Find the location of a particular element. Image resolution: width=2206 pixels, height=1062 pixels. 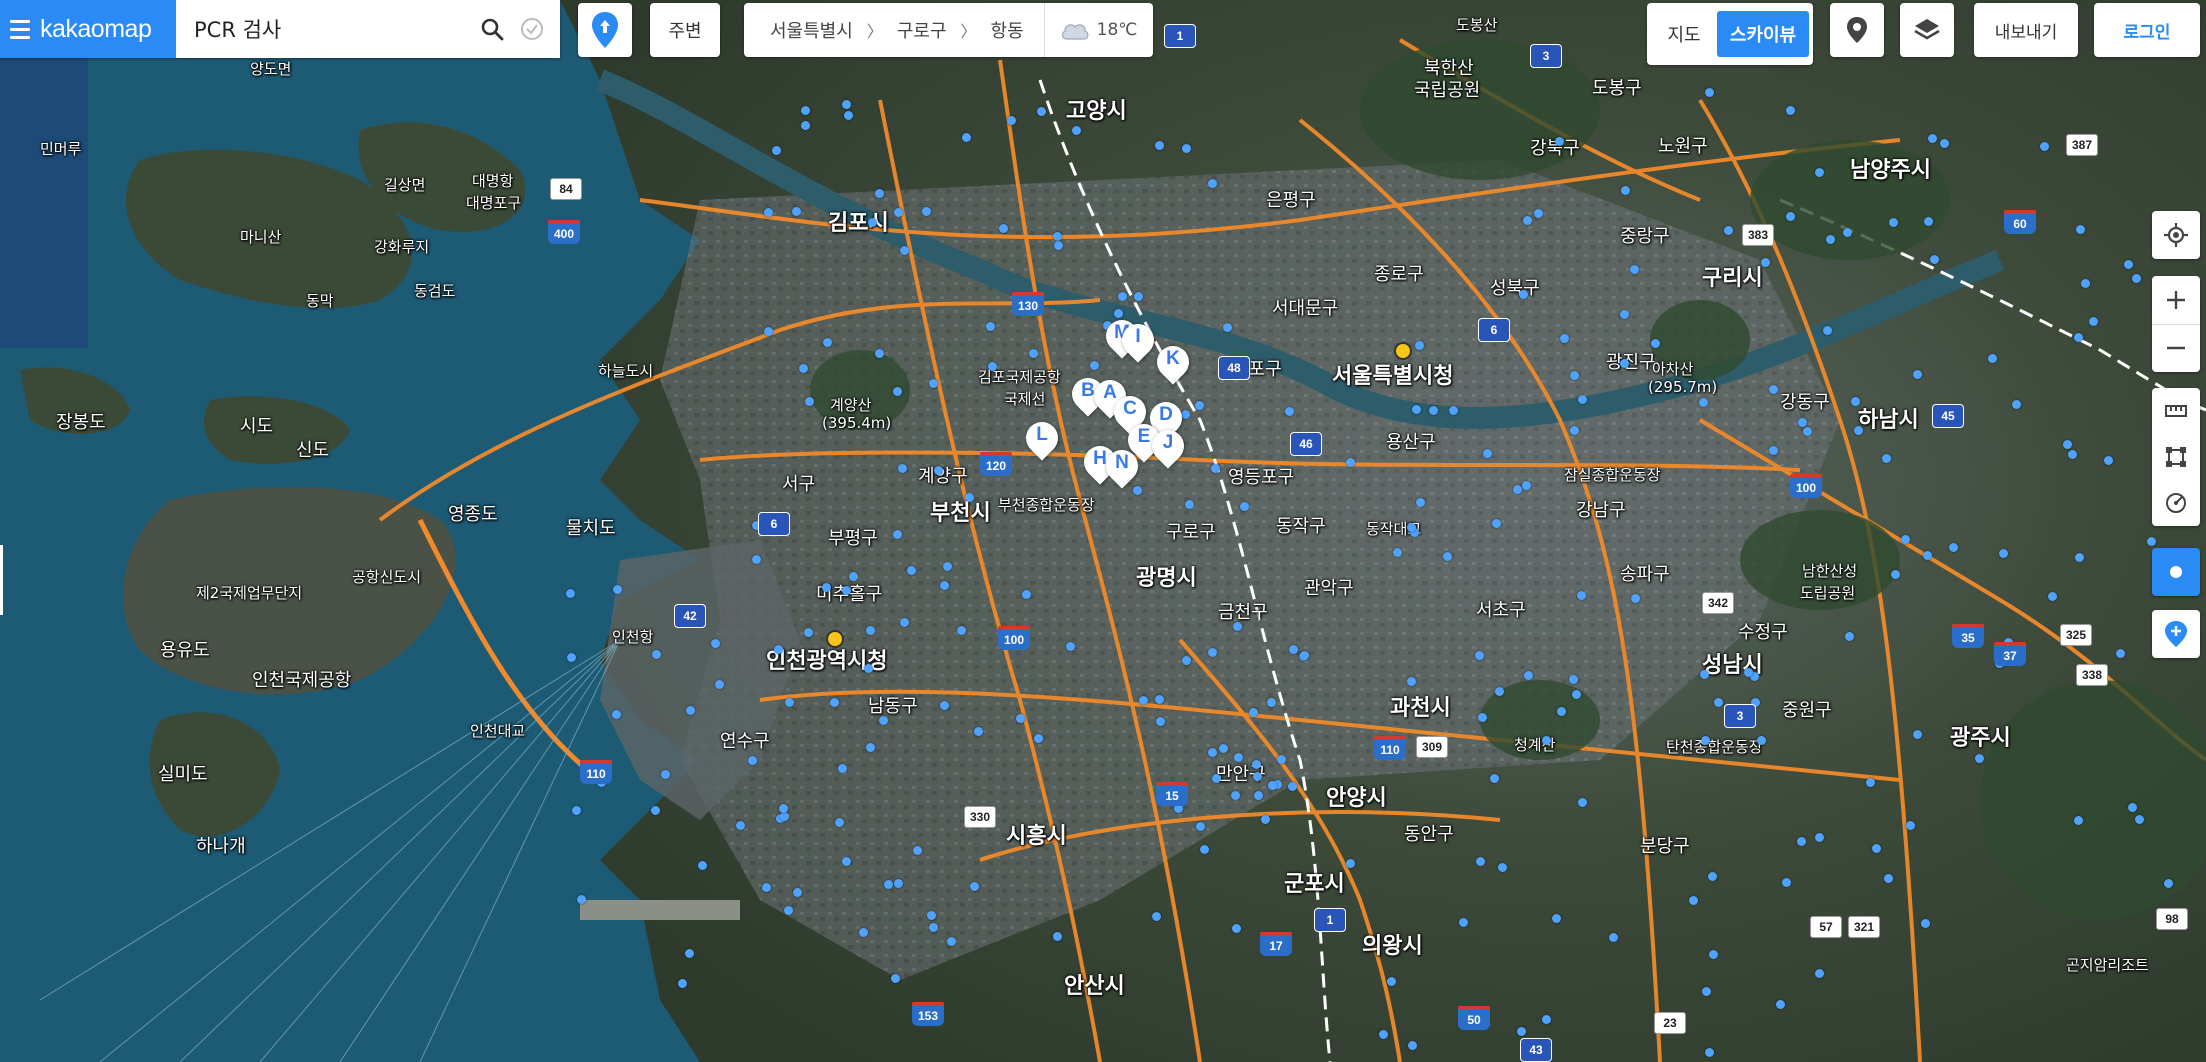

area-measure-button is located at coordinates (2176, 457).